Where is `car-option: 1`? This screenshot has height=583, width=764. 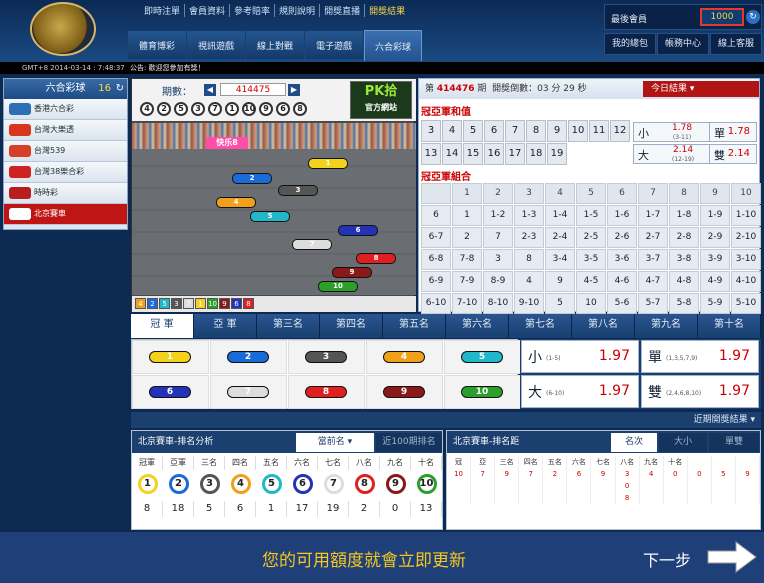 car-option: 1 is located at coordinates (170, 357).